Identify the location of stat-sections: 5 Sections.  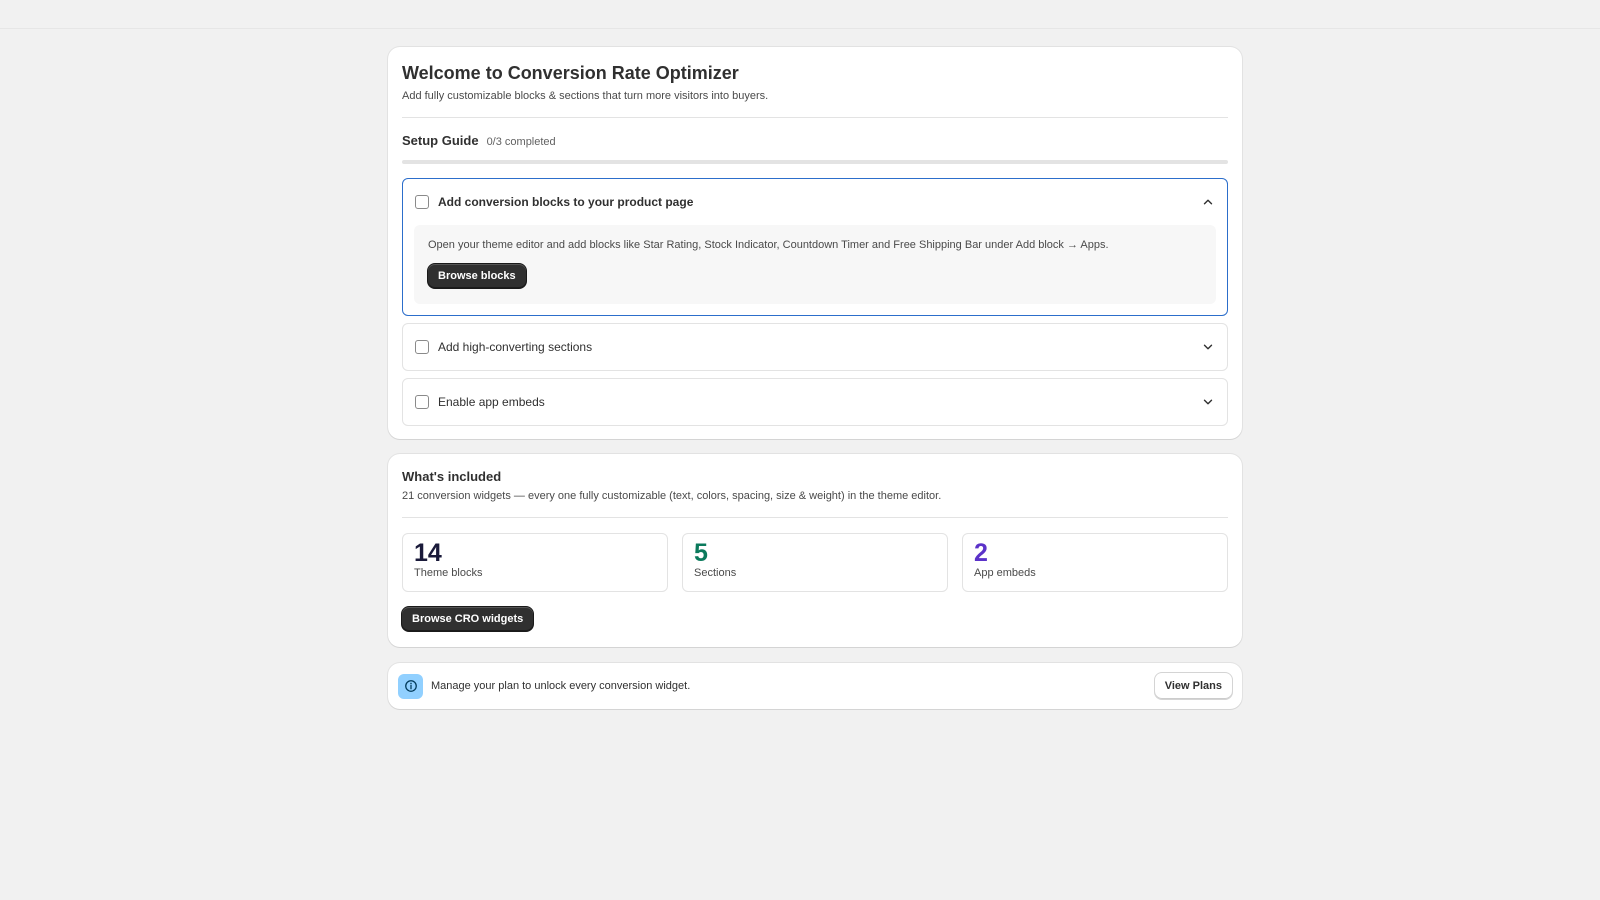
(815, 562).